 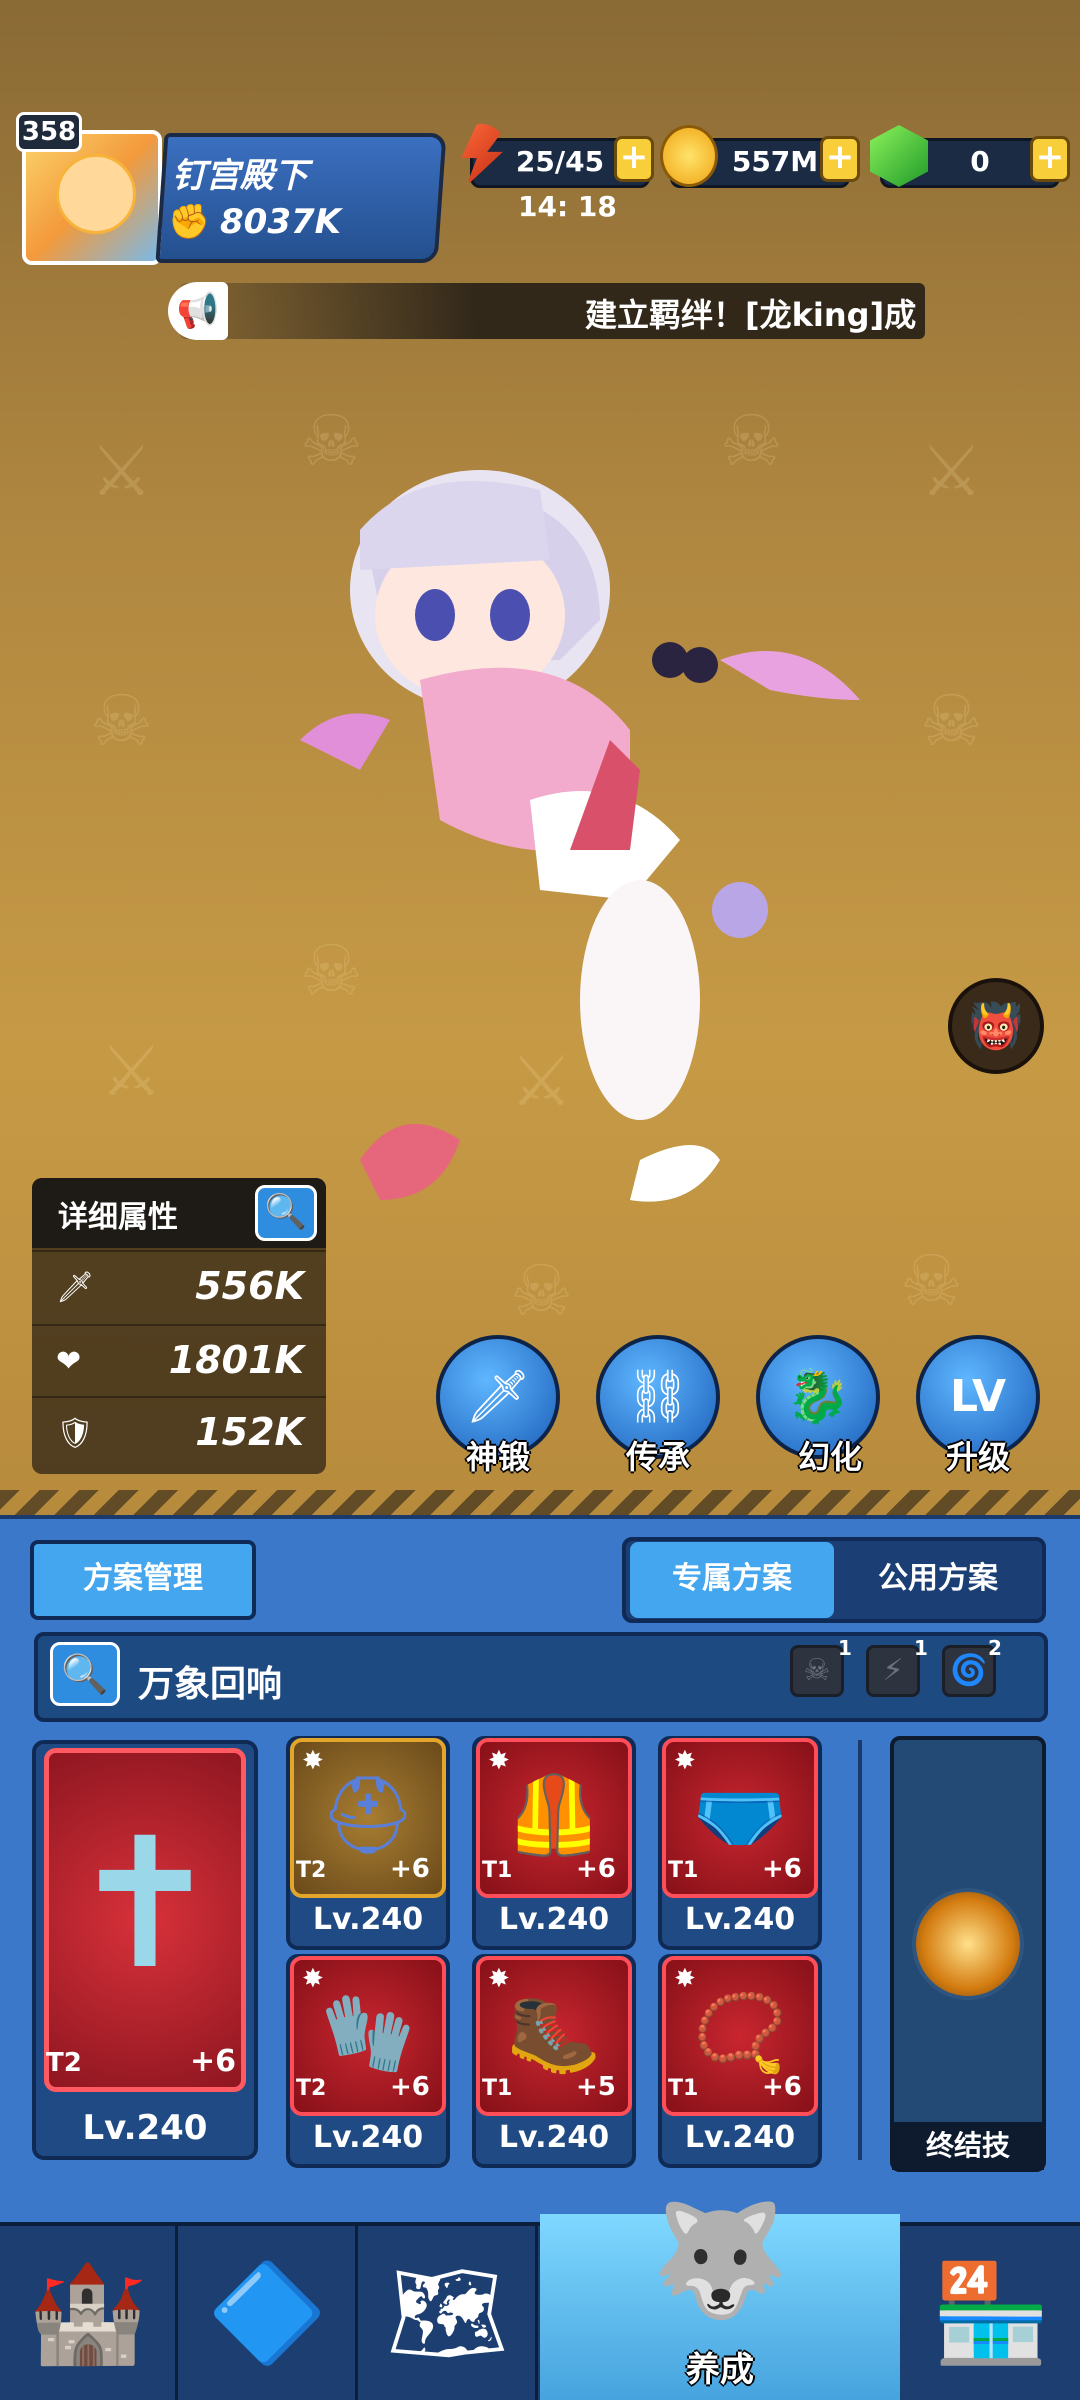 I want to click on bolt-filter-icon: ⚡, so click(x=893, y=1671).